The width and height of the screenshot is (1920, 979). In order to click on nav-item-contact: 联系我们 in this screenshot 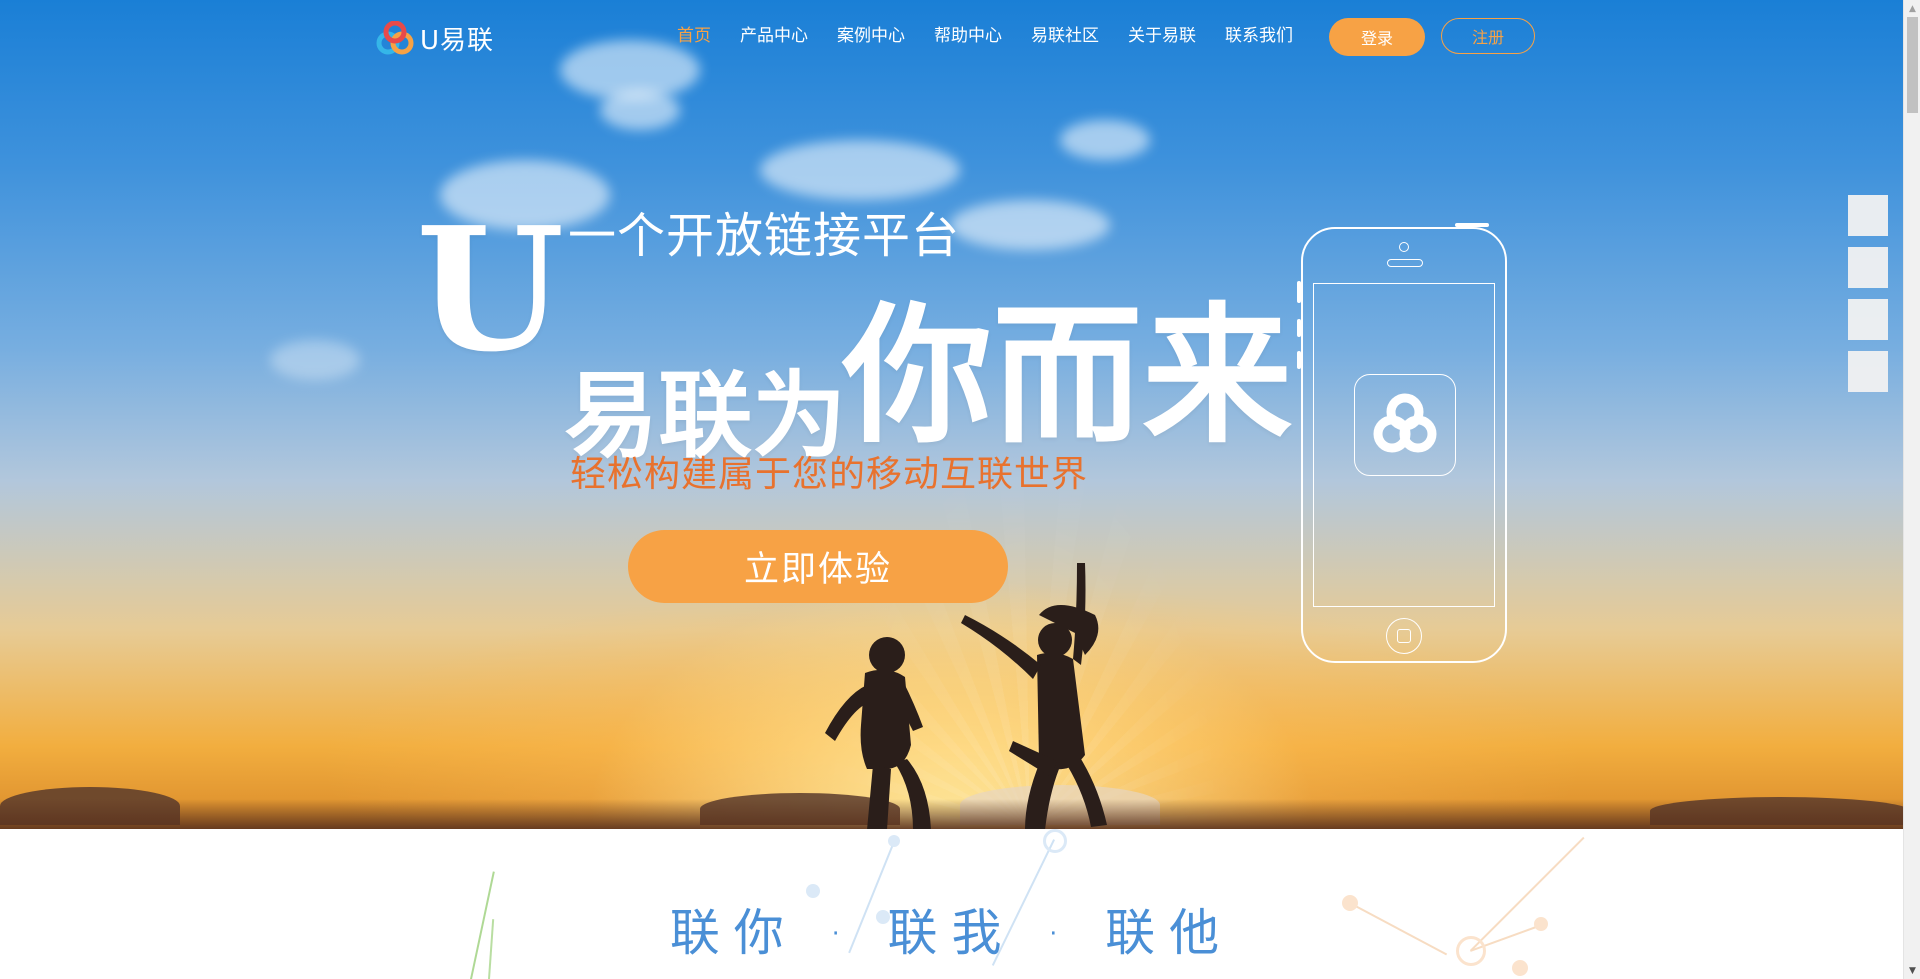, I will do `click(1259, 36)`.